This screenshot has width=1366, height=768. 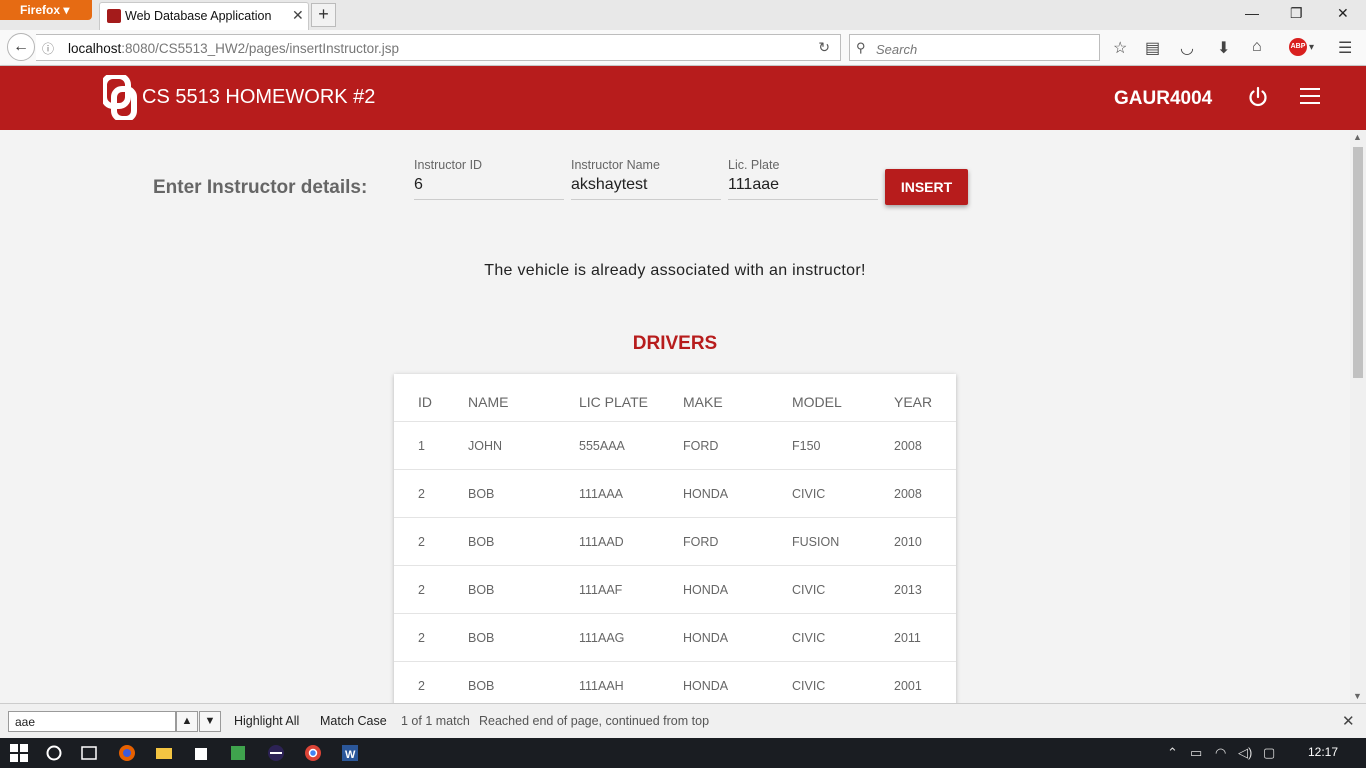 What do you see at coordinates (201, 753) in the screenshot?
I see `store-icon` at bounding box center [201, 753].